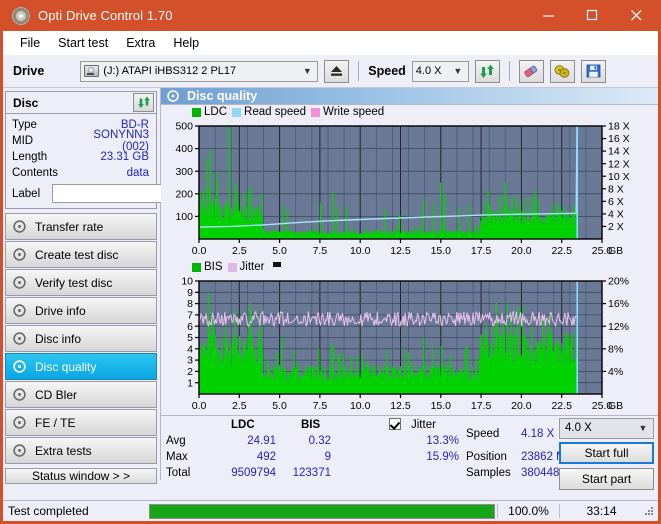  What do you see at coordinates (616, 202) in the screenshot?
I see `svg-text: 6 X` at bounding box center [616, 202].